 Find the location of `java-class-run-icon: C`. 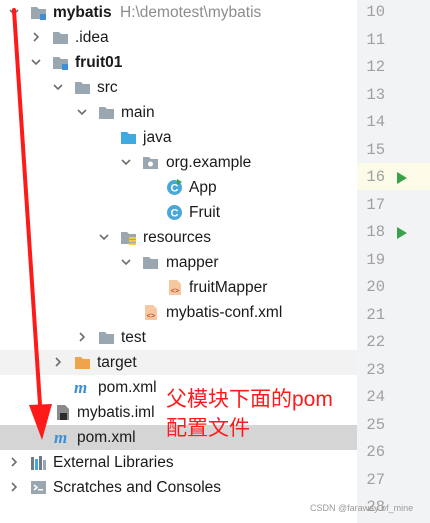

java-class-run-icon: C is located at coordinates (174, 187).